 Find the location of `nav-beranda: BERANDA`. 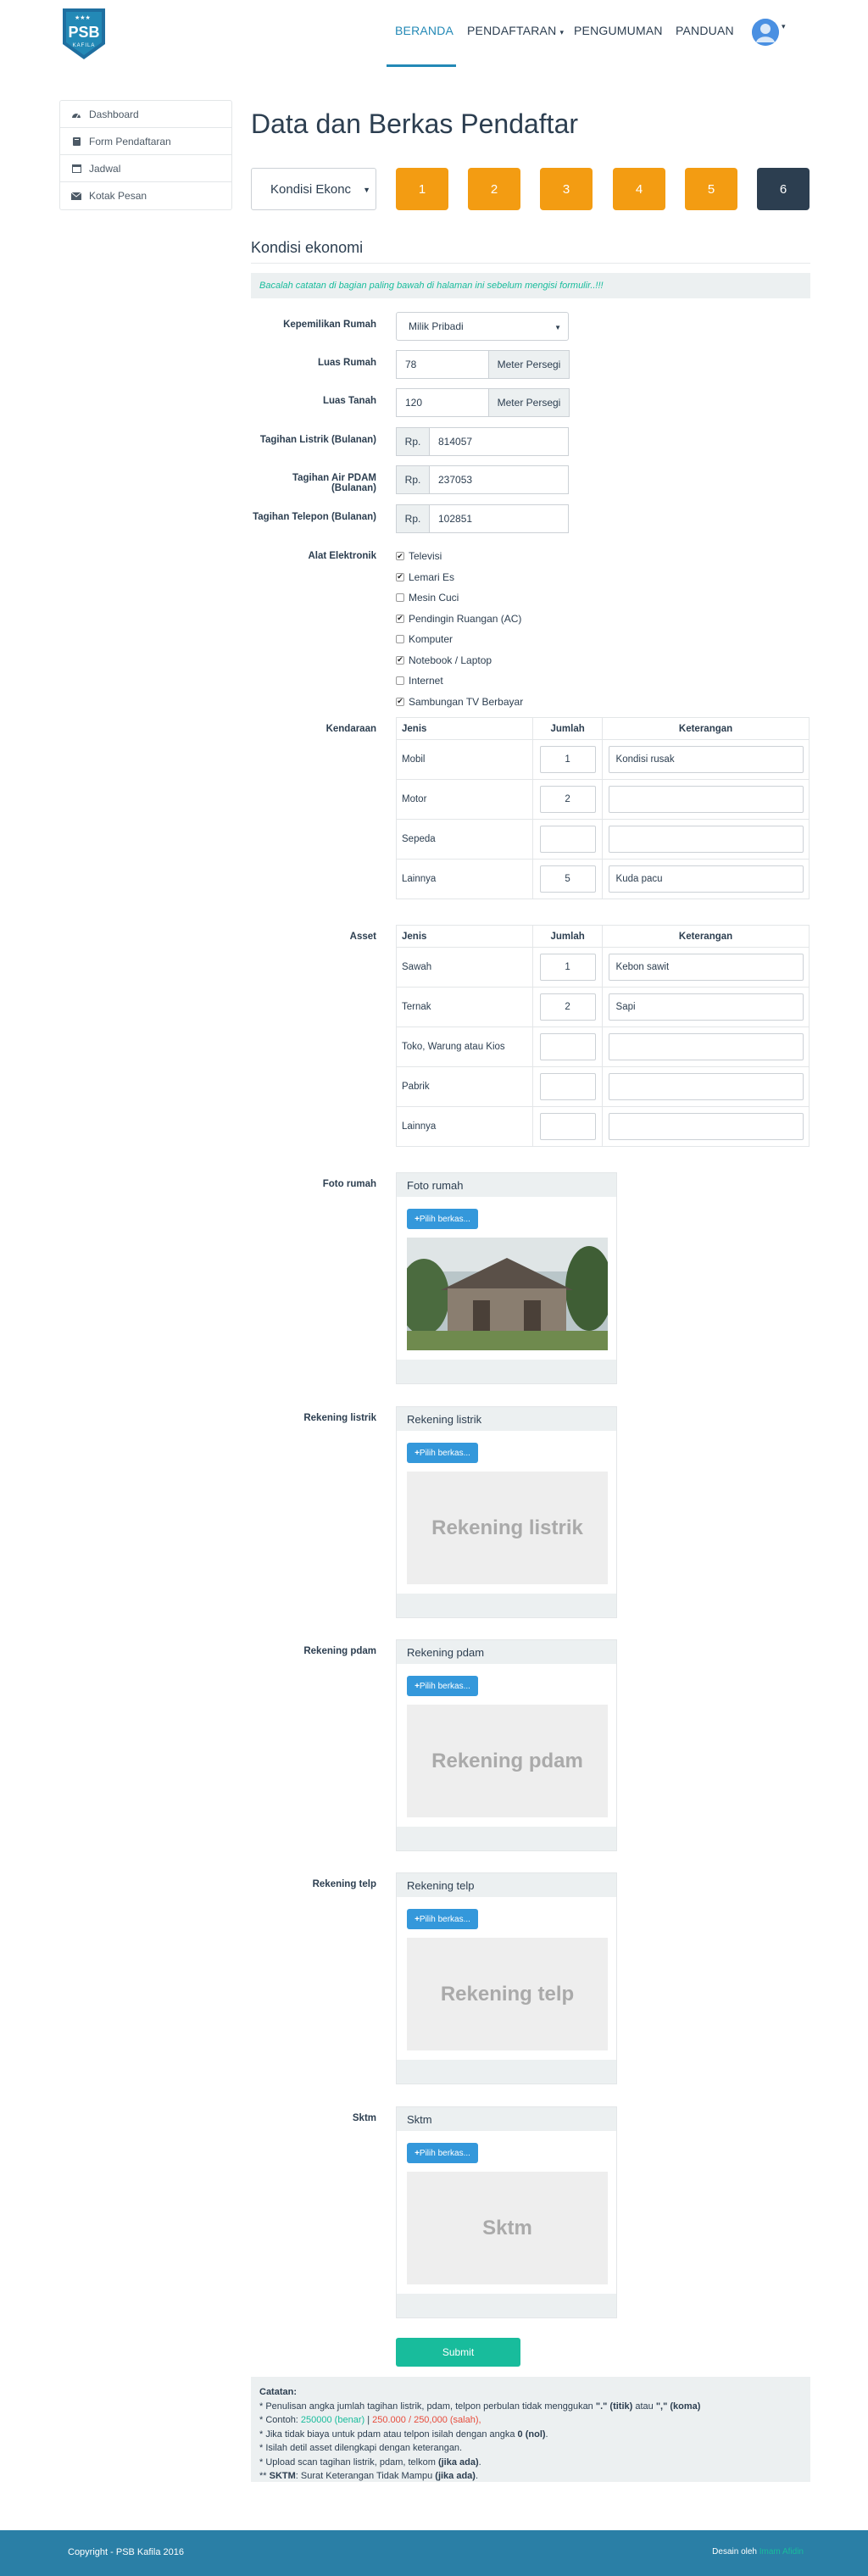

nav-beranda: BERANDA is located at coordinates (424, 30).